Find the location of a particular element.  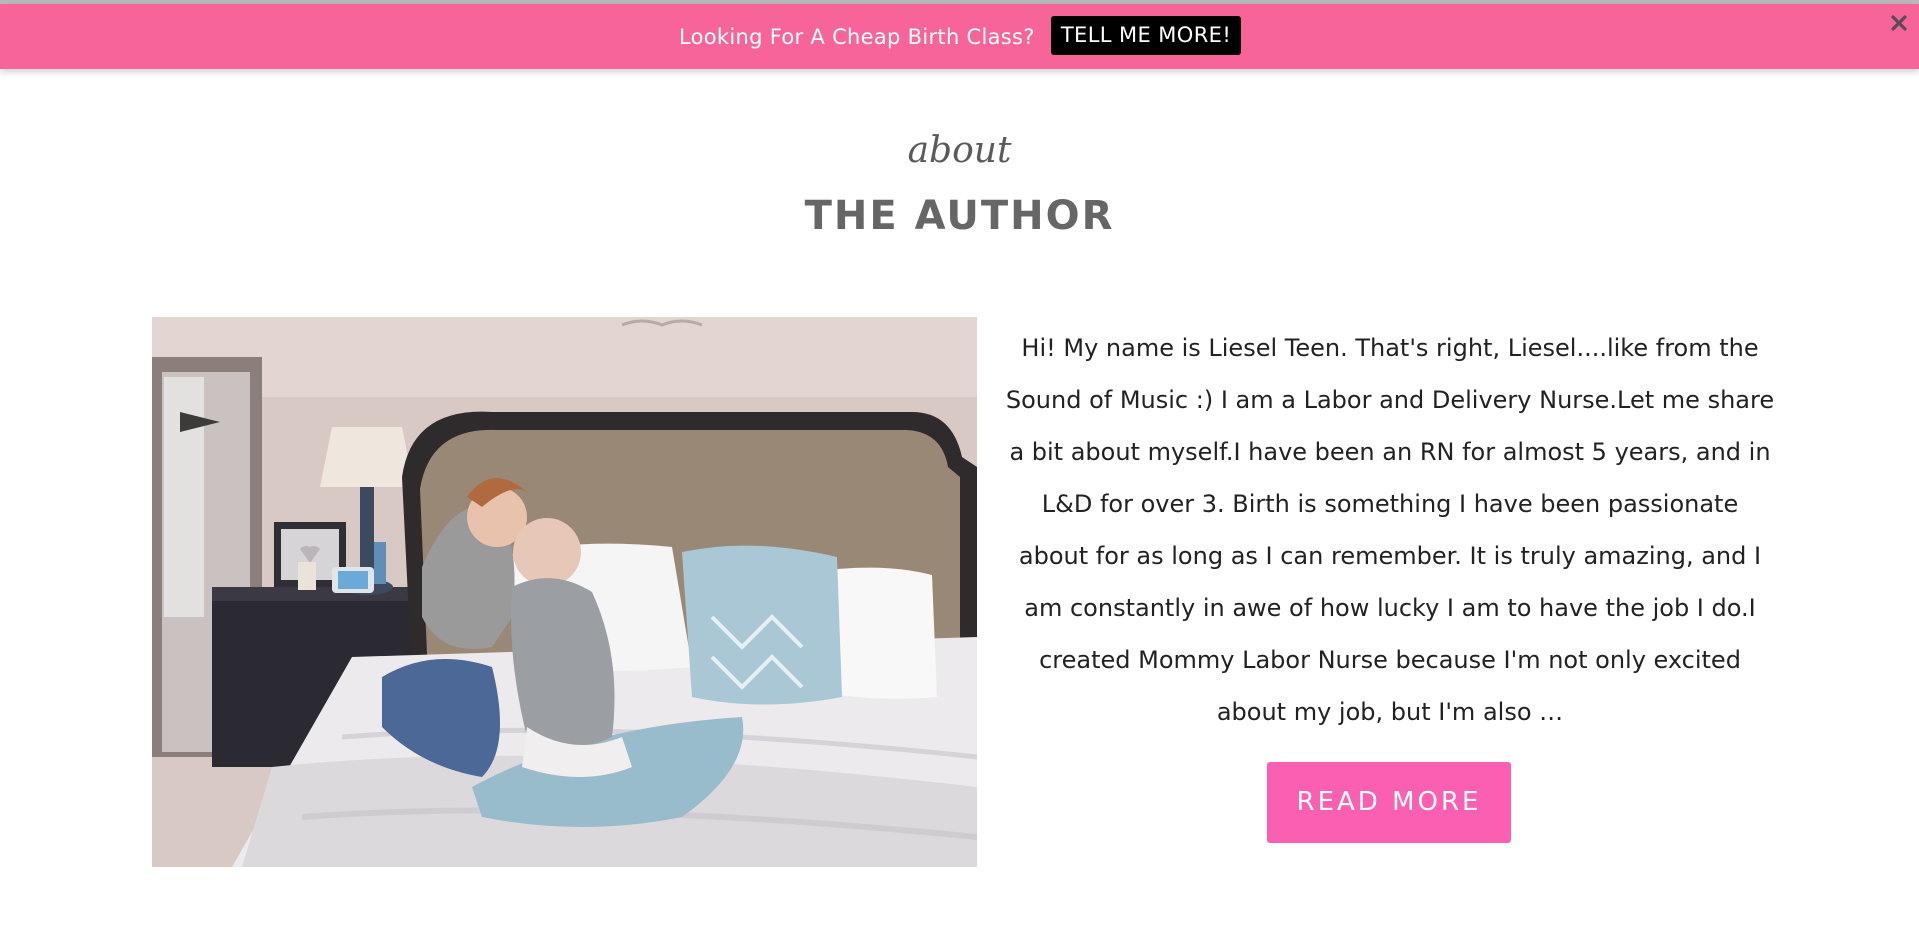

read-more-button: READ MORE is located at coordinates (1389, 802).